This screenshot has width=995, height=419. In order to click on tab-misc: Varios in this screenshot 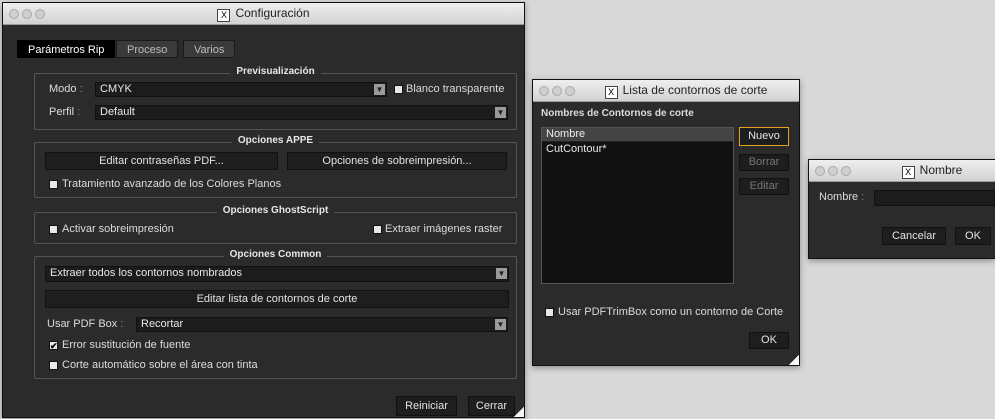, I will do `click(209, 49)`.